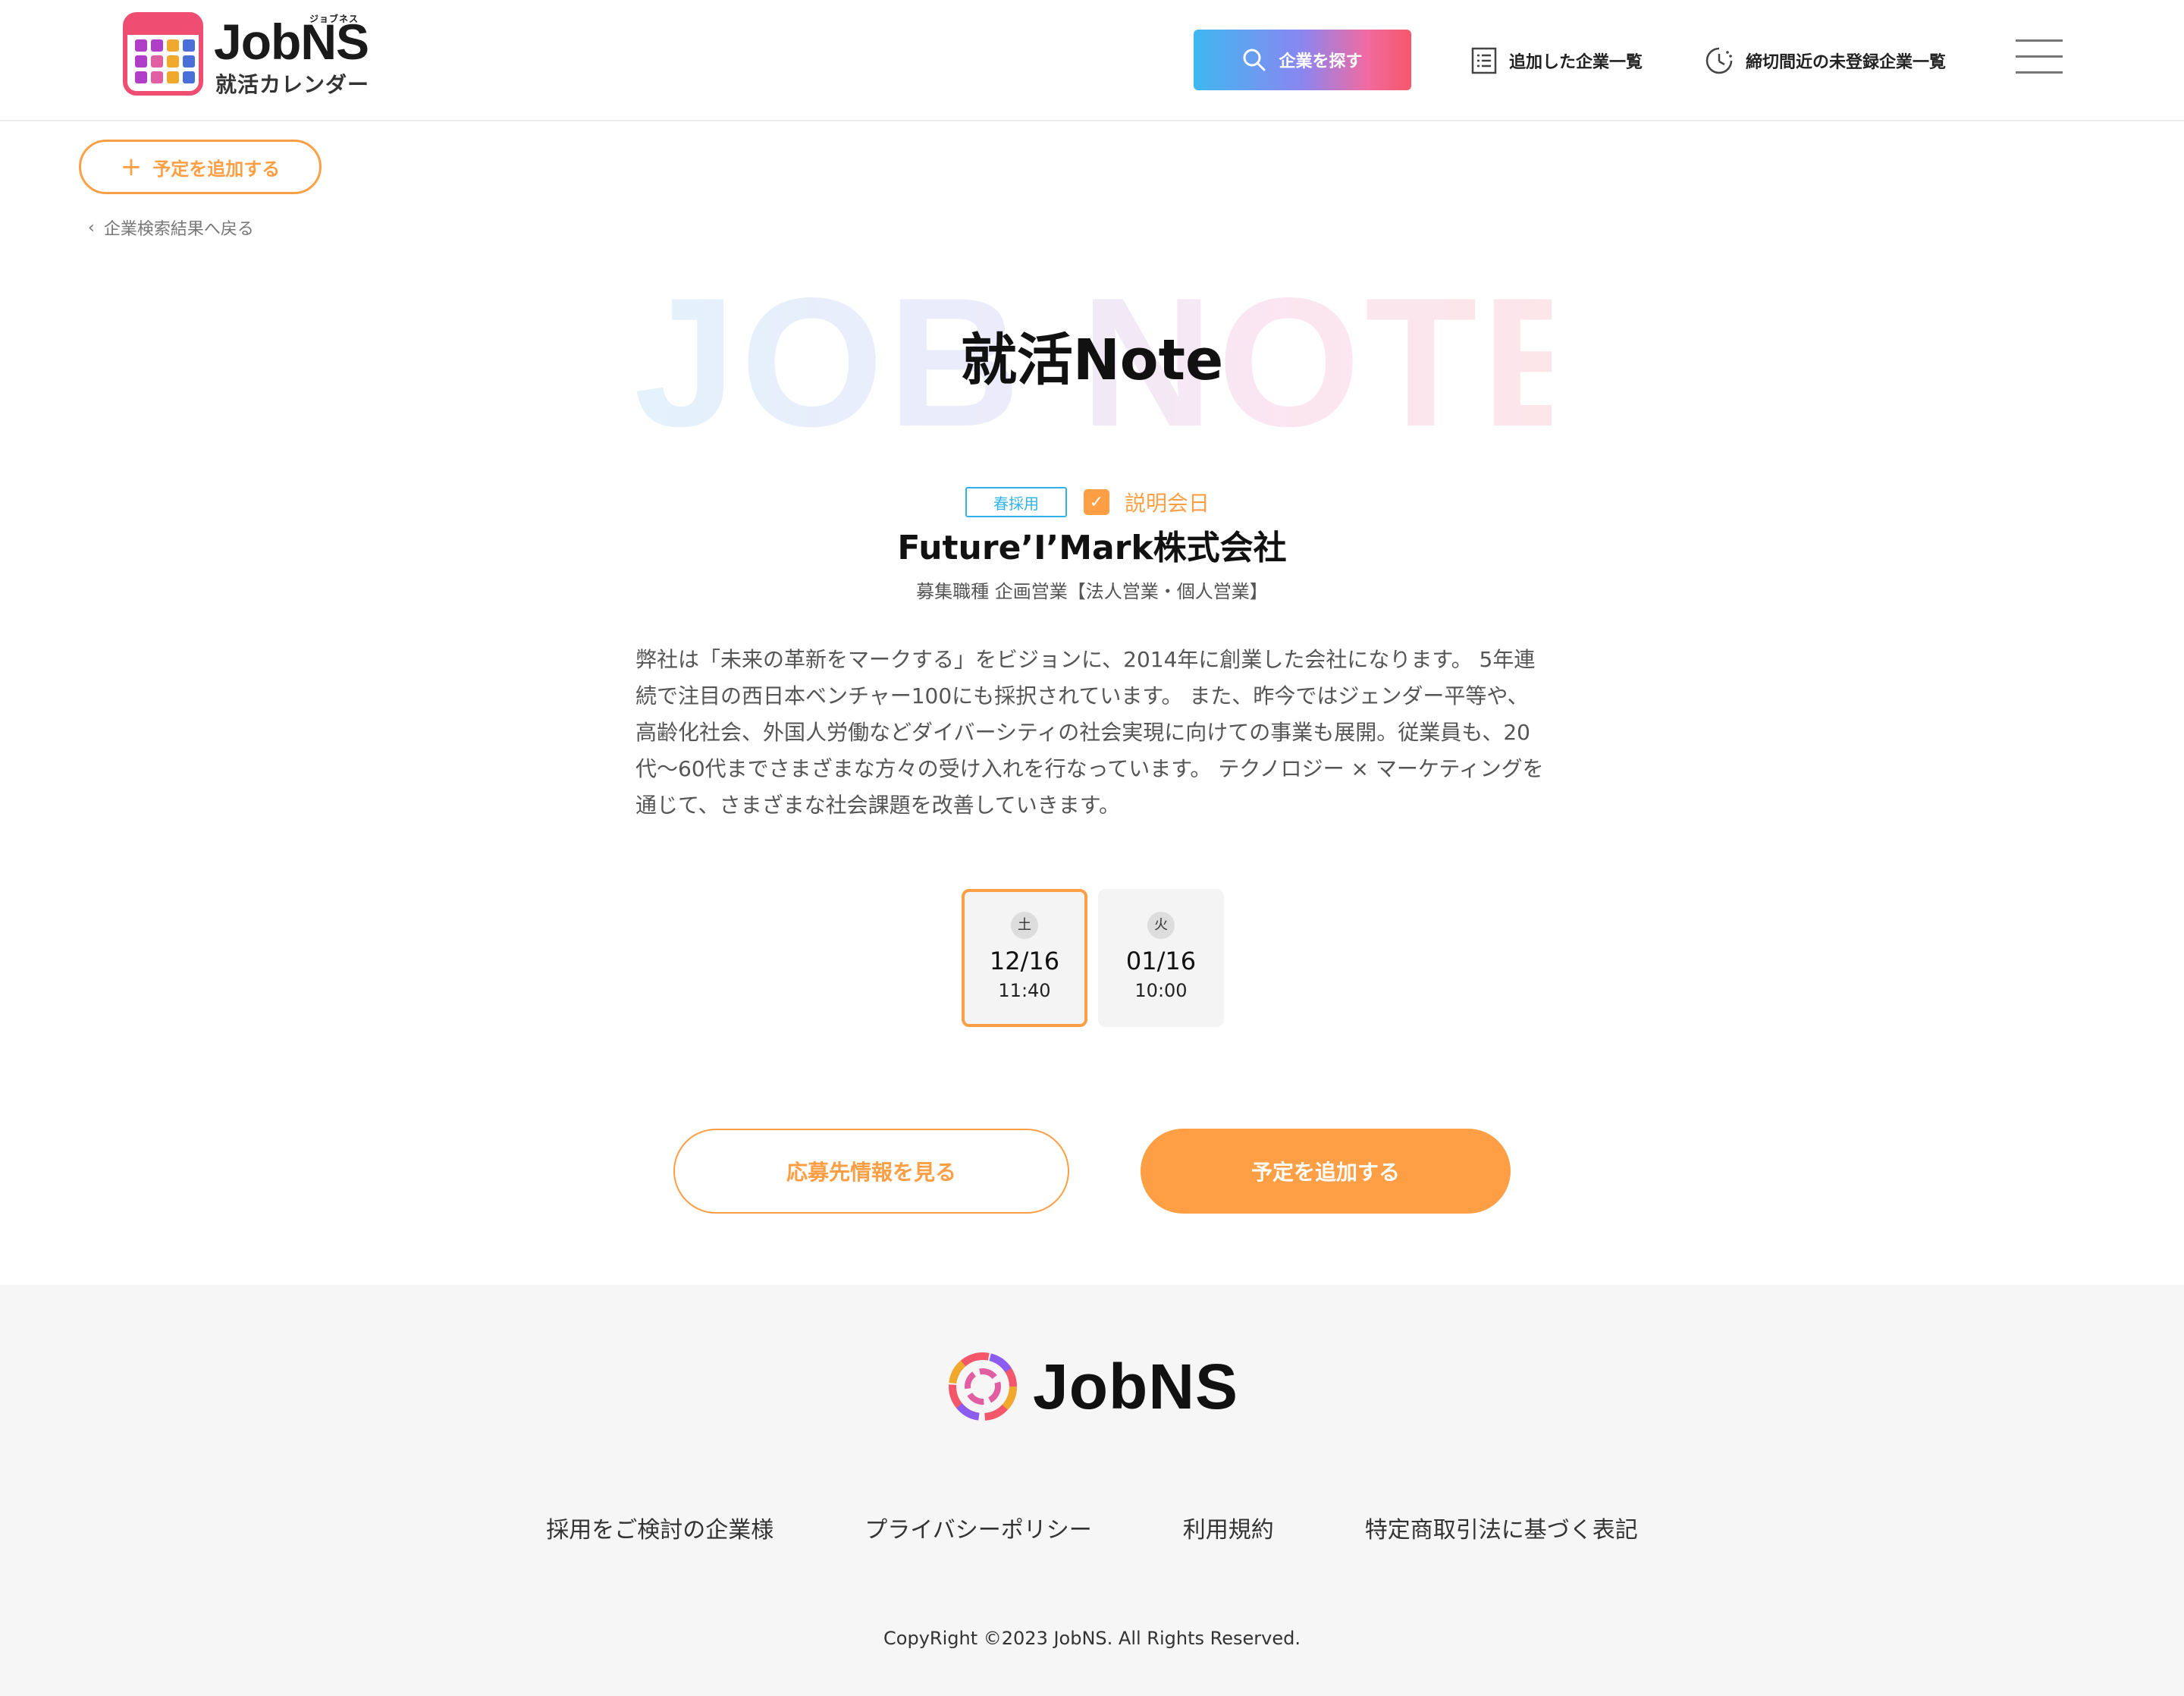  Describe the element at coordinates (1016, 502) in the screenshot. I see `recruitment-tag: 春採用` at that location.